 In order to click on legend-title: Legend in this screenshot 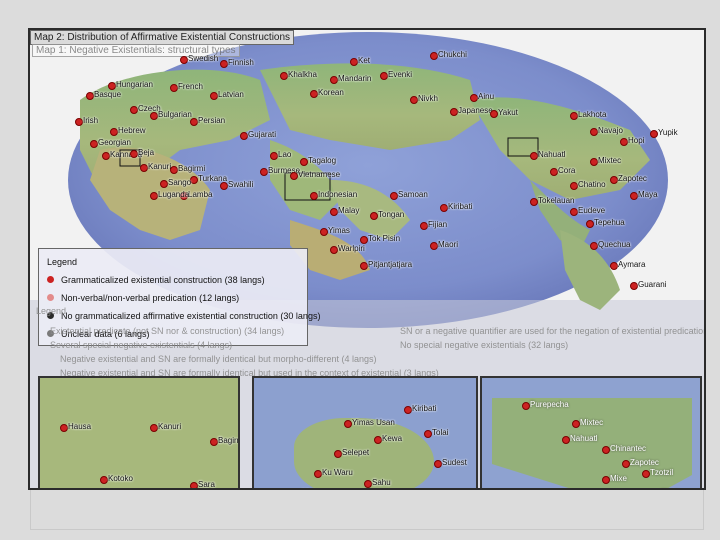, I will do `click(62, 262)`.